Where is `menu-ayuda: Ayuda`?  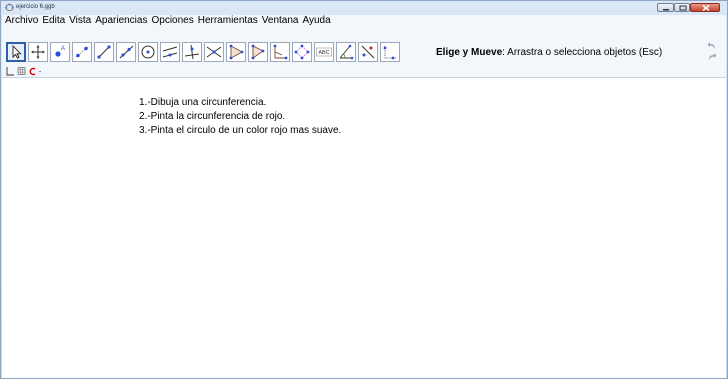 menu-ayuda: Ayuda is located at coordinates (316, 21).